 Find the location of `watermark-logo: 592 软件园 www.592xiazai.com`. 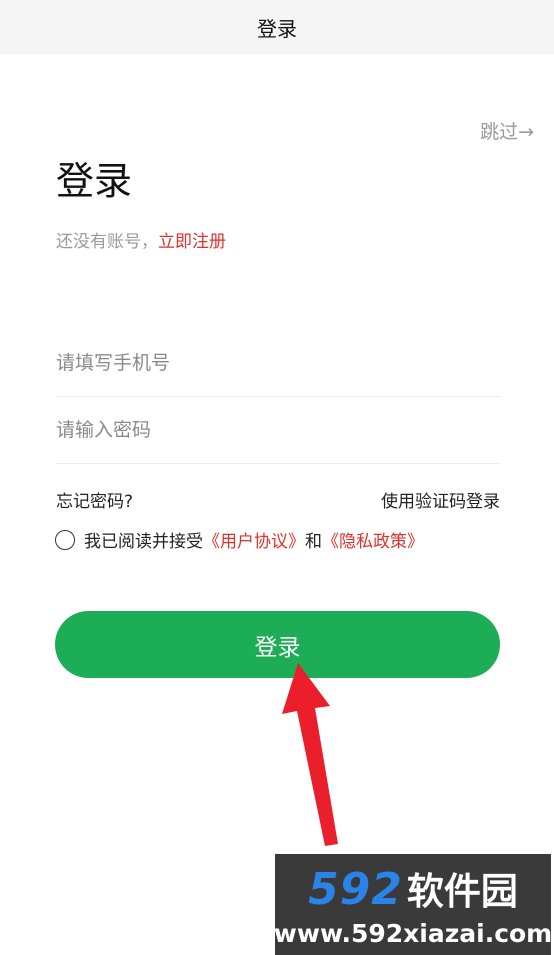

watermark-logo: 592 软件园 www.592xiazai.com is located at coordinates (413, 904).